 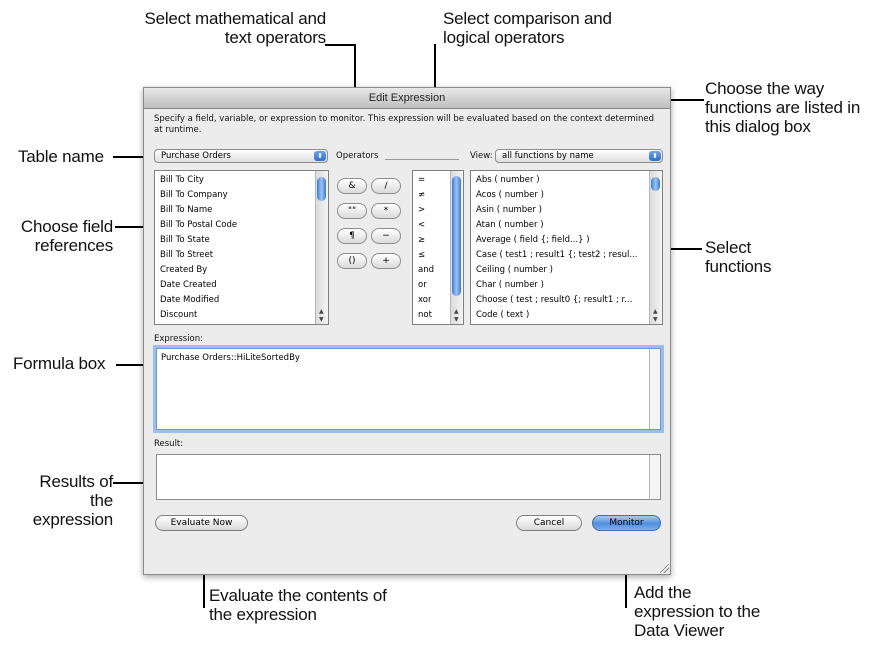 What do you see at coordinates (76, 481) in the screenshot?
I see `callout-line: Results of` at bounding box center [76, 481].